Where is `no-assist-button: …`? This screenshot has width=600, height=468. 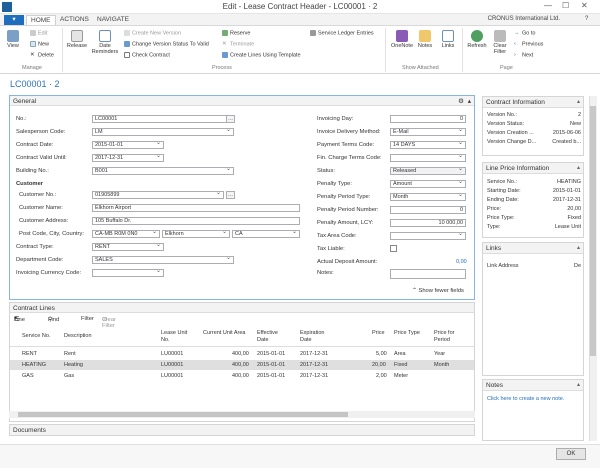 no-assist-button: … is located at coordinates (230, 119).